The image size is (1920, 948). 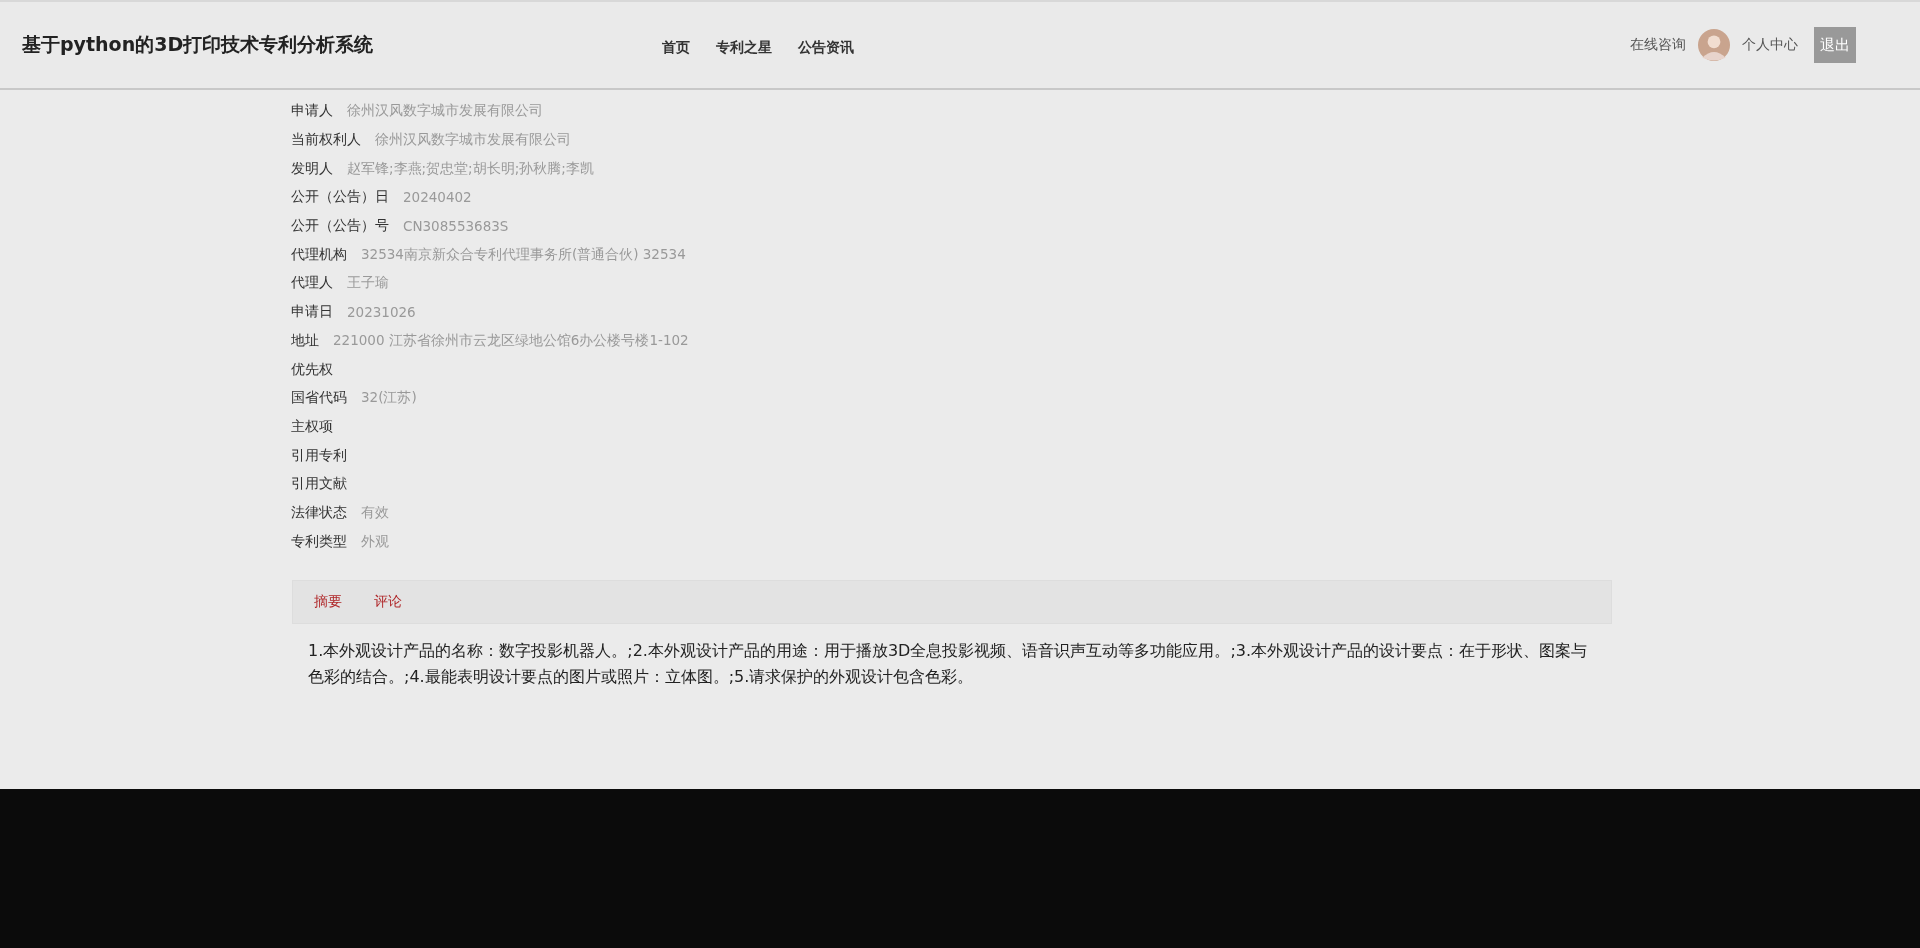 I want to click on field-label: 引用文献, so click(x=319, y=484).